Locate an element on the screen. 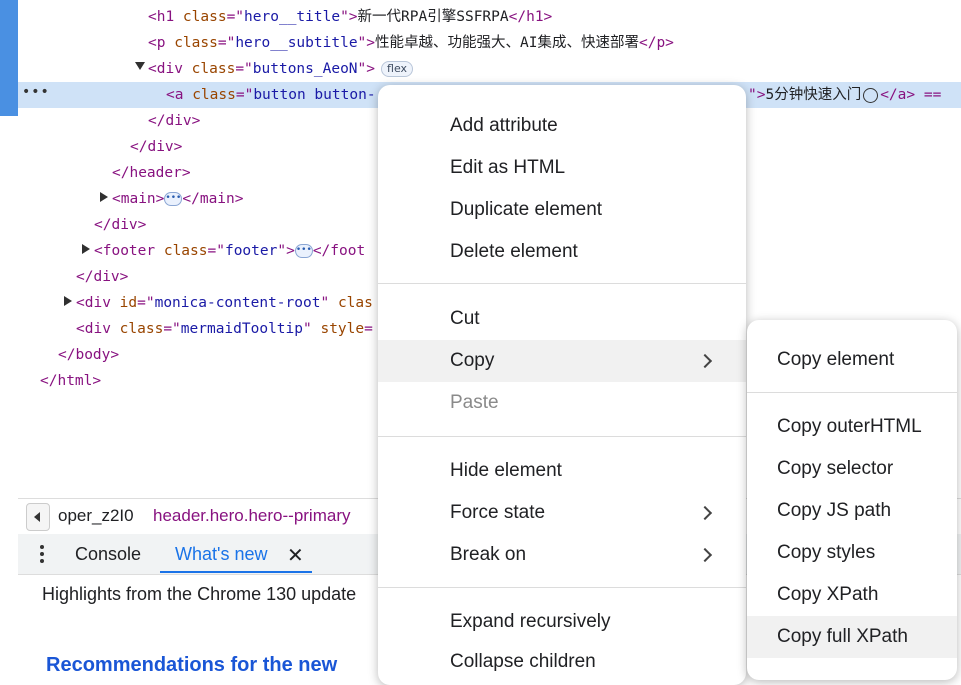 The width and height of the screenshot is (961, 685). menu-item-label: Force state is located at coordinates (498, 512).